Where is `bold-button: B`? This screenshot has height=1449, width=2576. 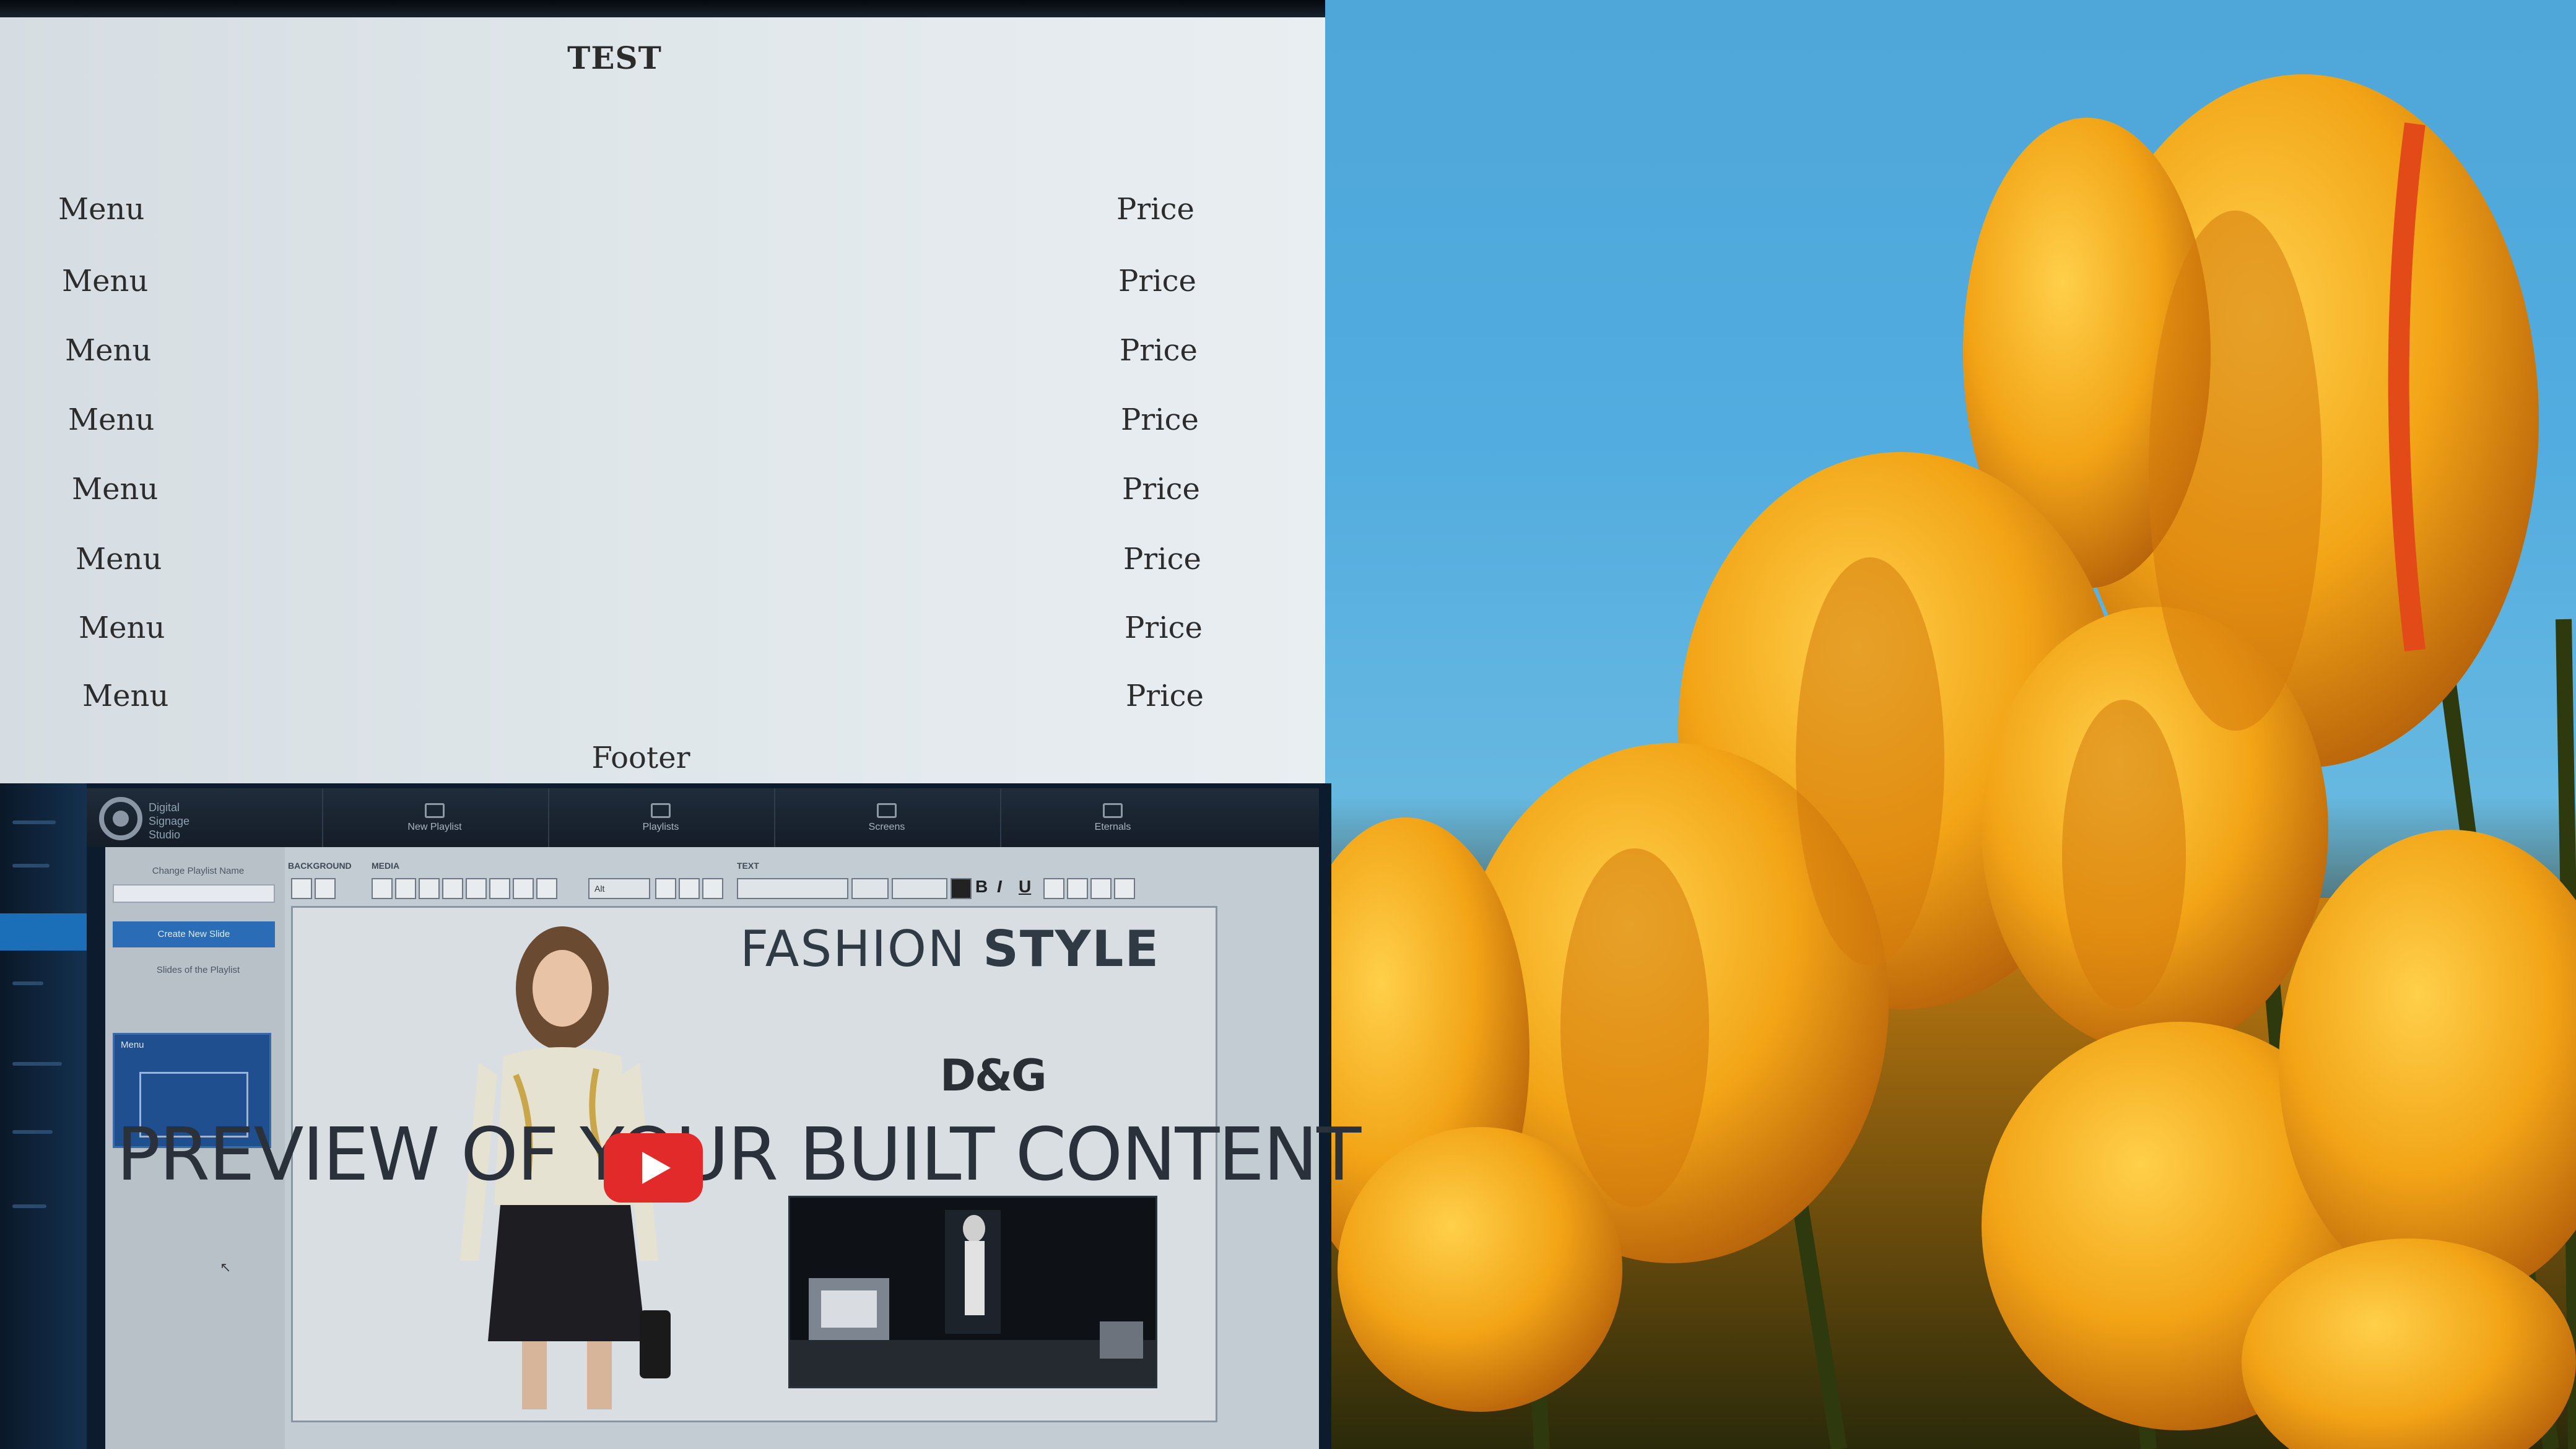
bold-button: B is located at coordinates (983, 888).